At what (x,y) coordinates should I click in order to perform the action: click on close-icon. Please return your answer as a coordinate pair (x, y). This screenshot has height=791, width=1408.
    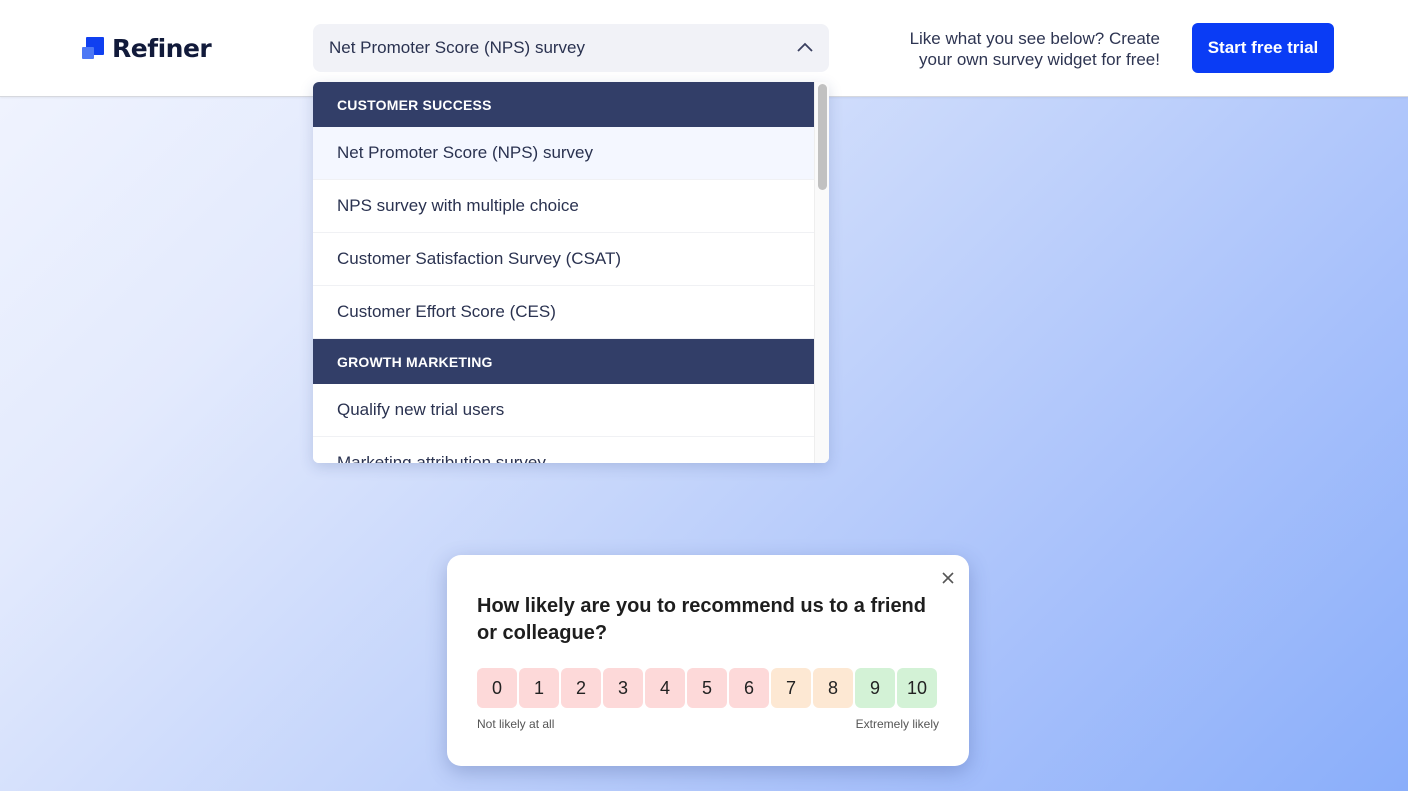
    Looking at the image, I should click on (948, 578).